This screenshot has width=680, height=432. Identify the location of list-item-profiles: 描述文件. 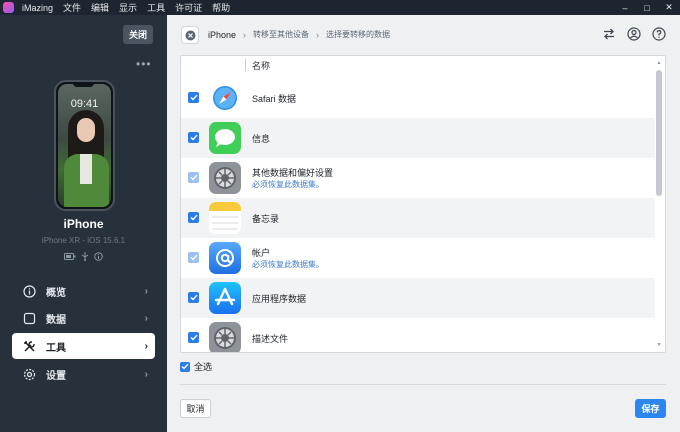
(418, 335).